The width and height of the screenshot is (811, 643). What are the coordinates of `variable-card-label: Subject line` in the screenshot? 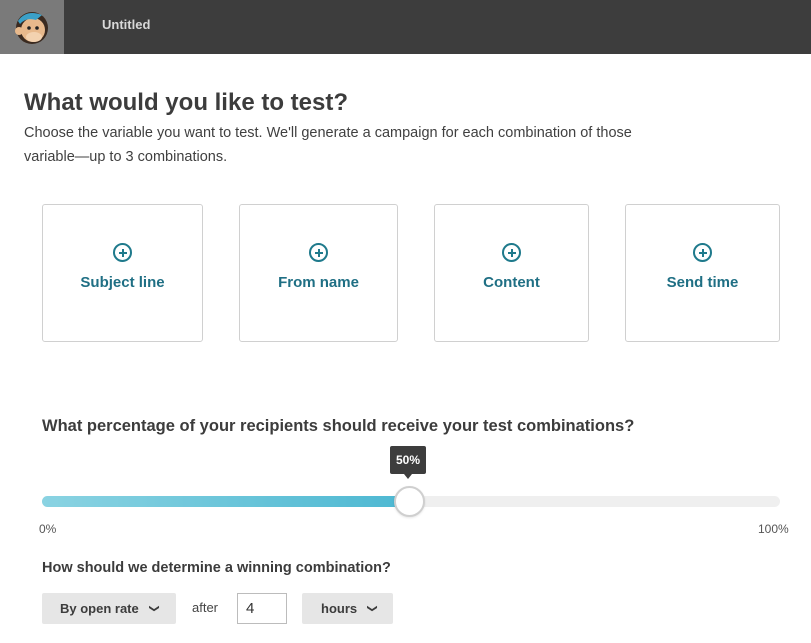 It's located at (122, 282).